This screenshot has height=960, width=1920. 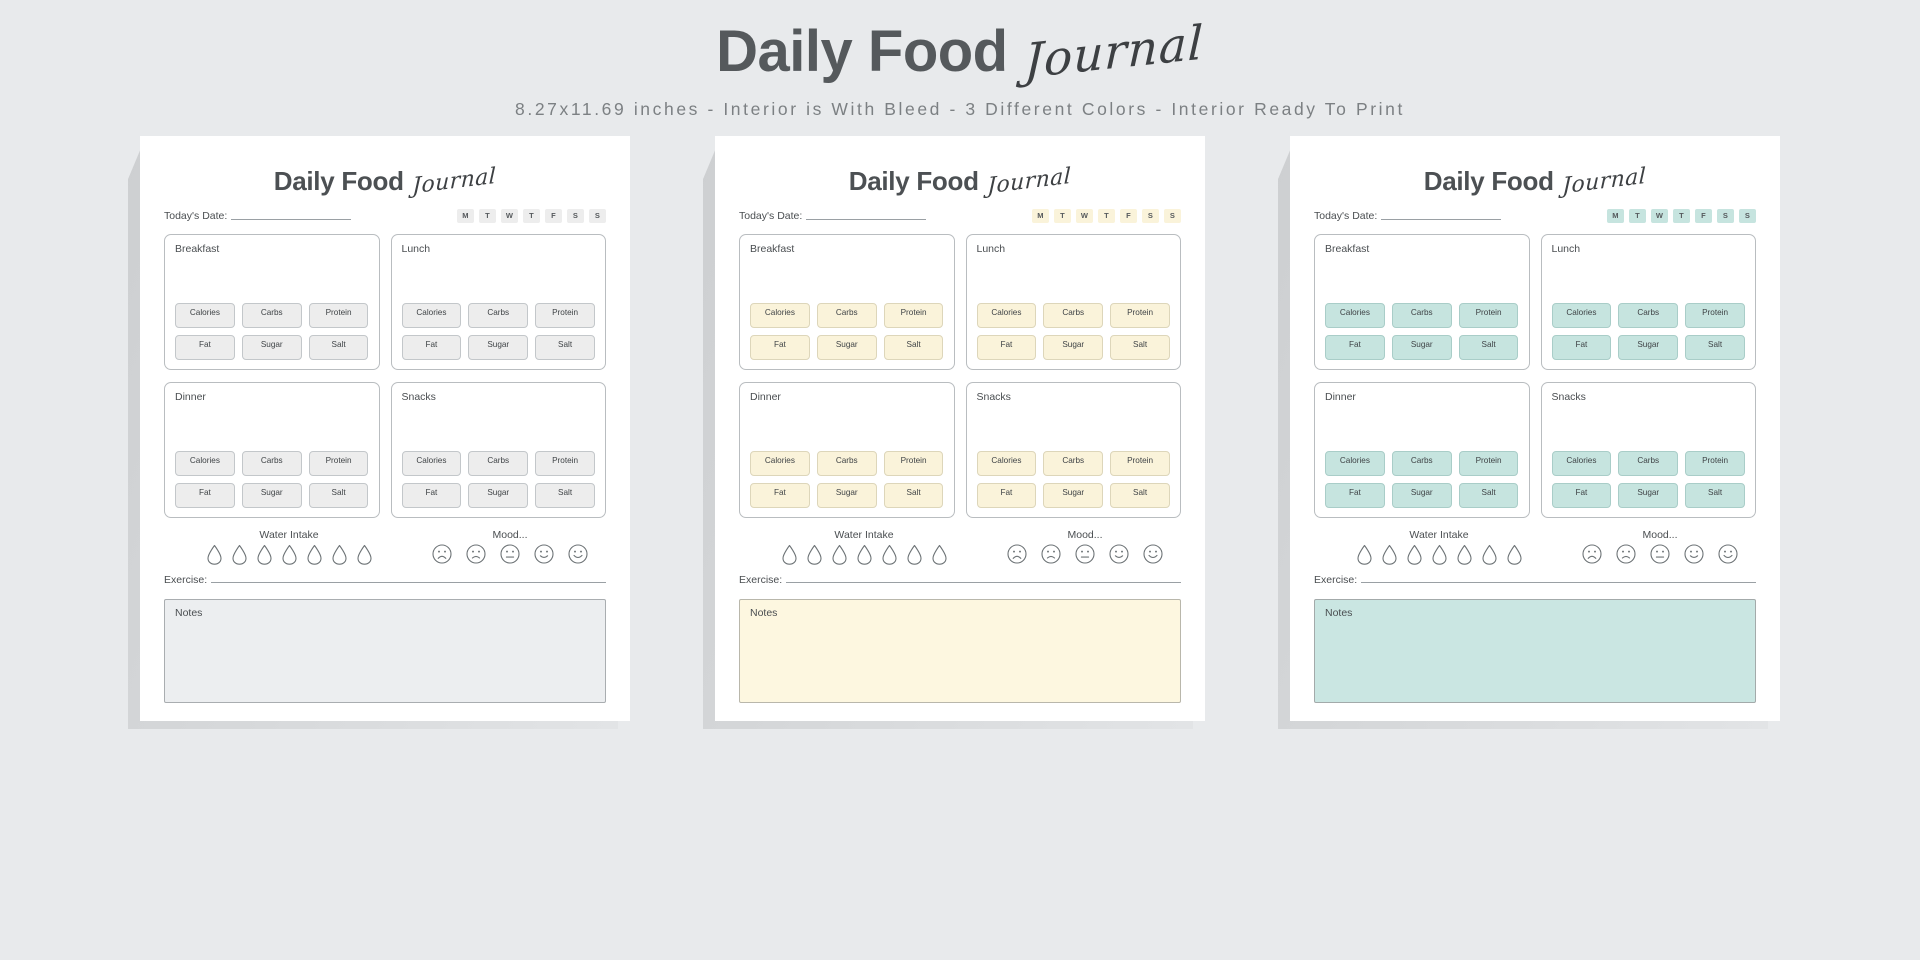 What do you see at coordinates (291, 219) in the screenshot?
I see `date-writing-line` at bounding box center [291, 219].